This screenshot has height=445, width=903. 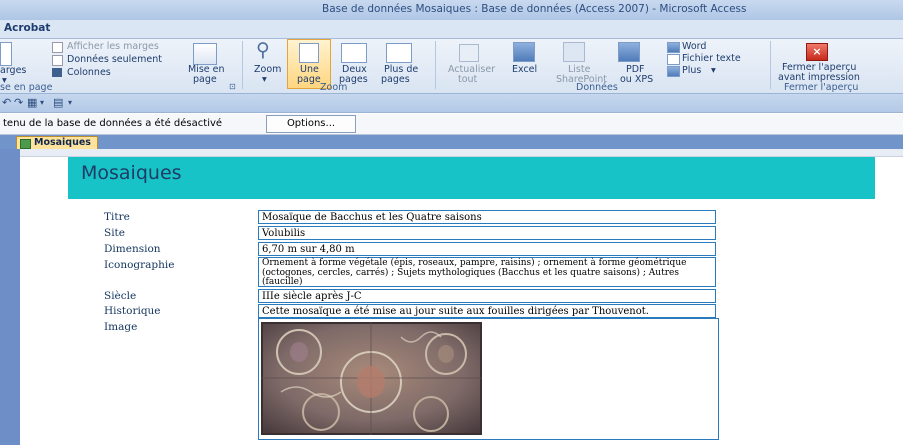 What do you see at coordinates (267, 70) in the screenshot?
I see `zoom-button: Zoom` at bounding box center [267, 70].